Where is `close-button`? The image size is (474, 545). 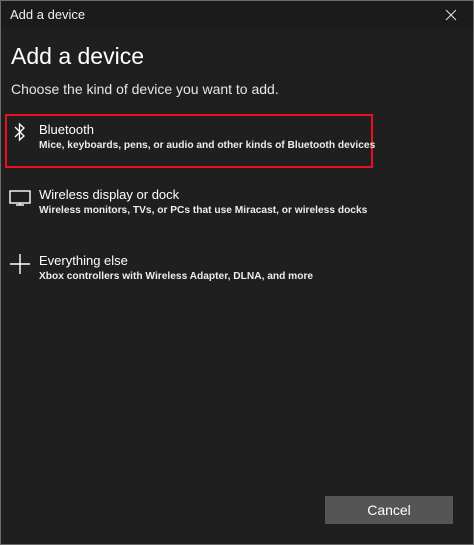
close-button is located at coordinates (451, 15).